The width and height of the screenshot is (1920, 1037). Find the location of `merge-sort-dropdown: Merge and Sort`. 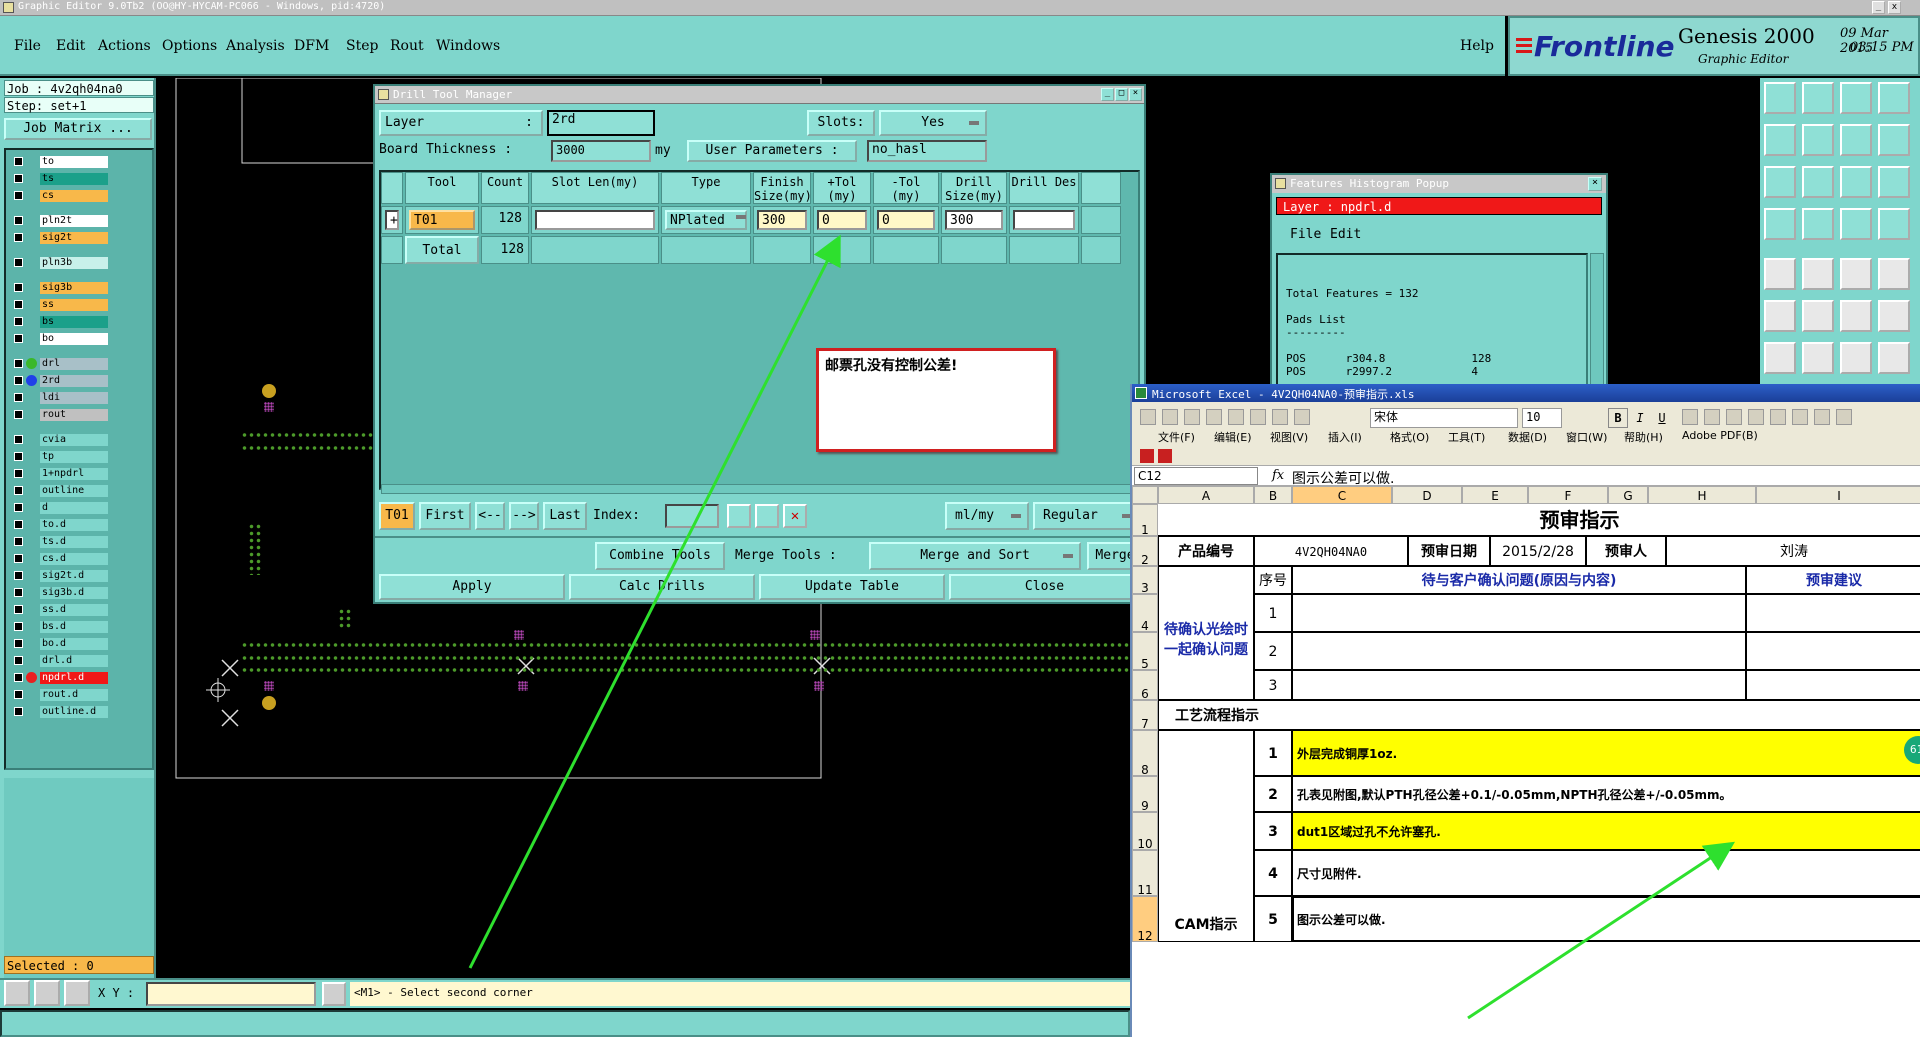

merge-sort-dropdown: Merge and Sort is located at coordinates (975, 556).